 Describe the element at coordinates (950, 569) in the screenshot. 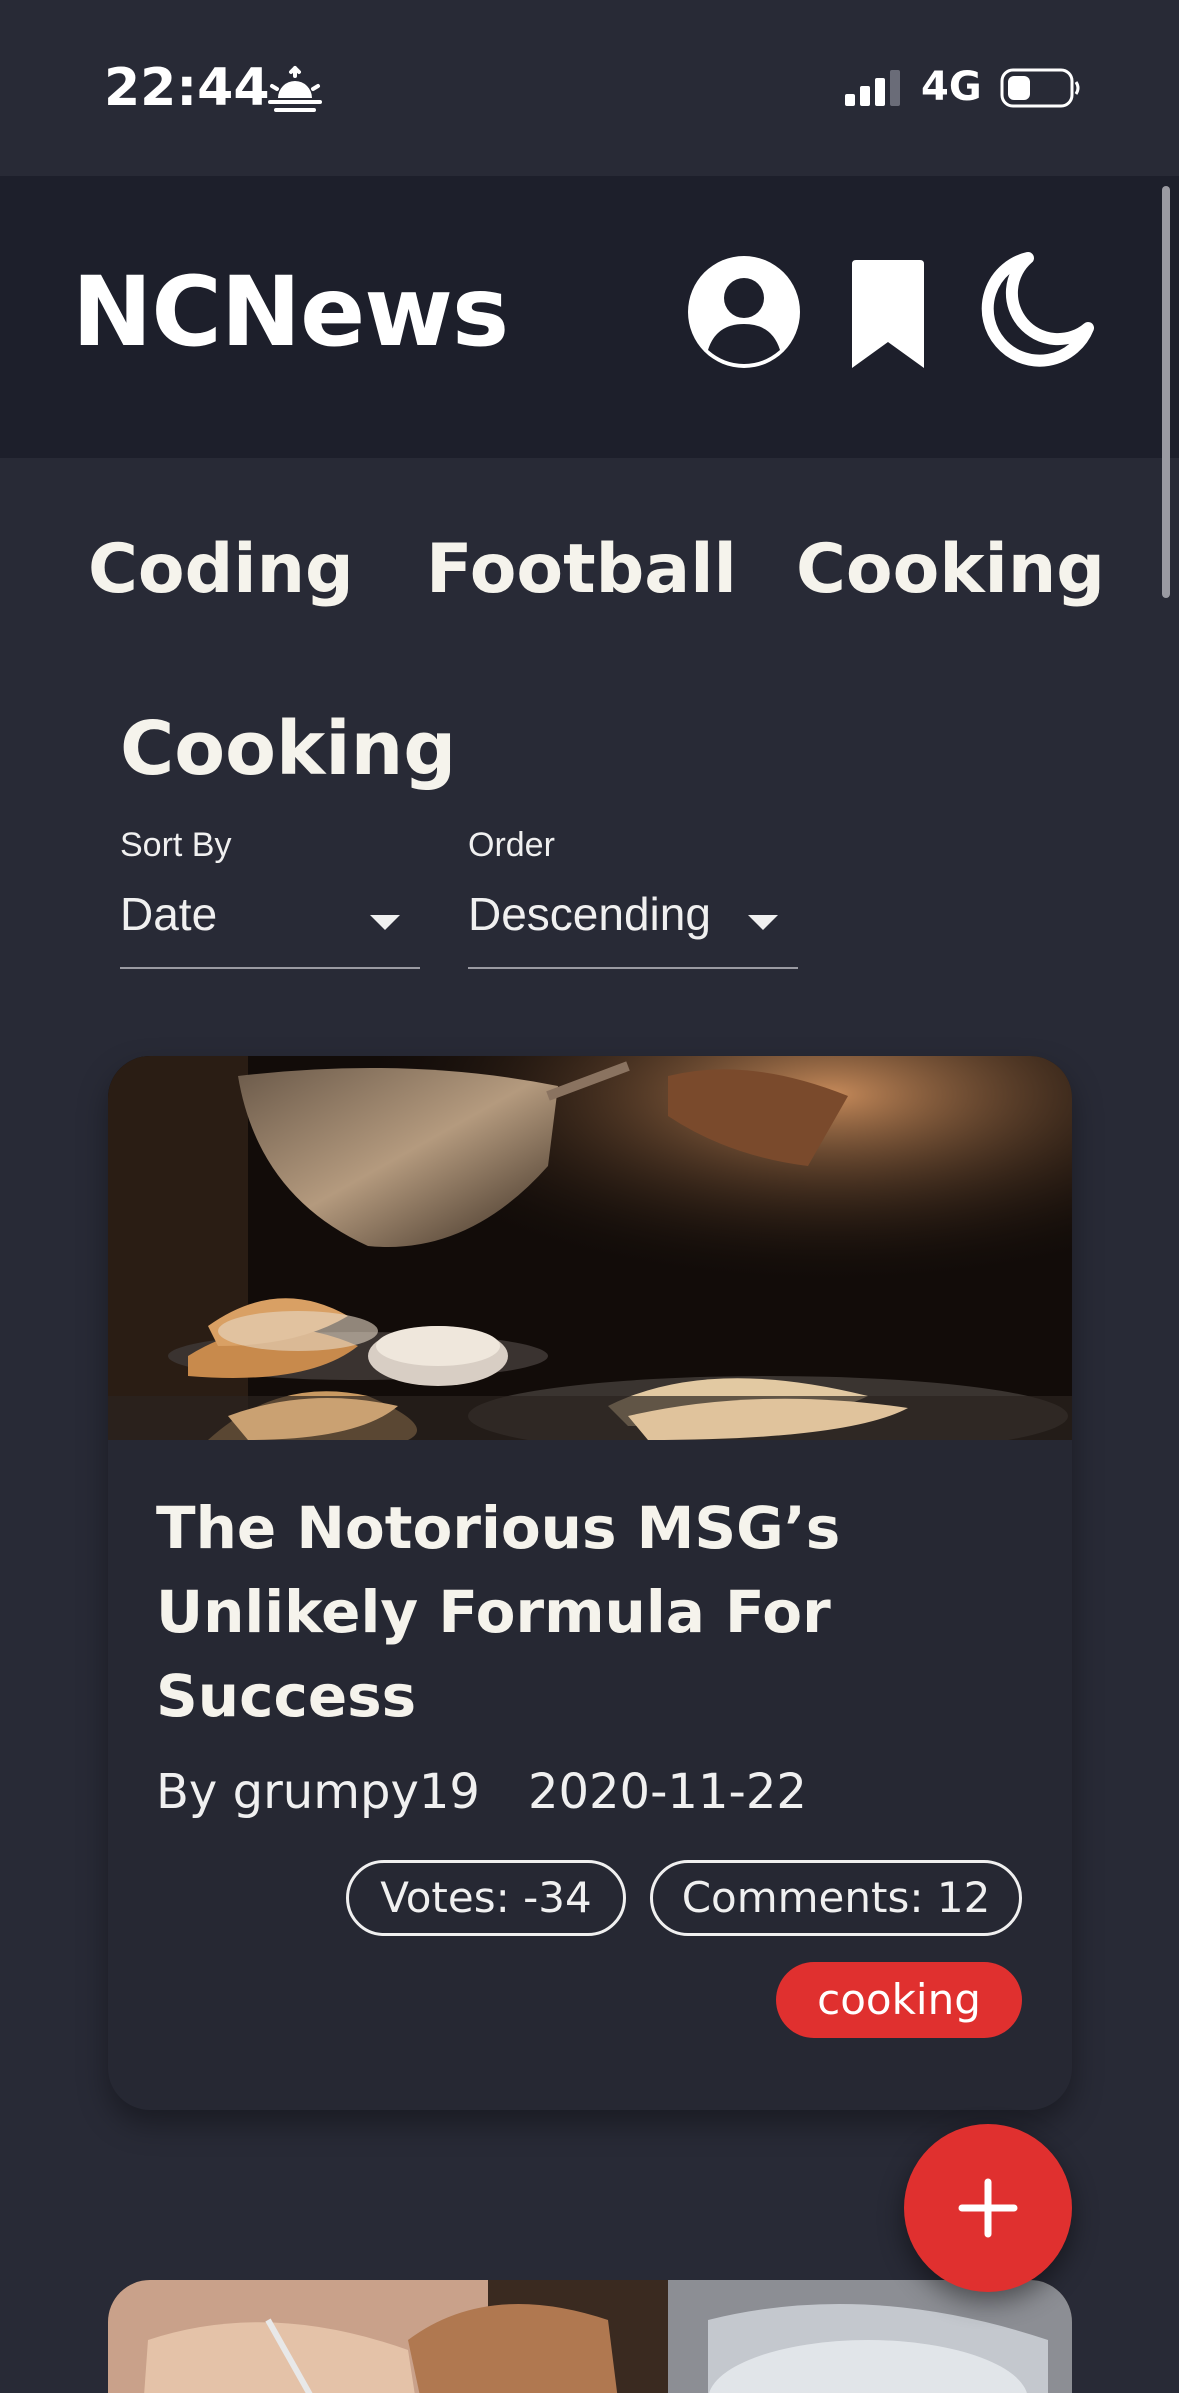

I see `topic-link-cooking: Cooking` at that location.